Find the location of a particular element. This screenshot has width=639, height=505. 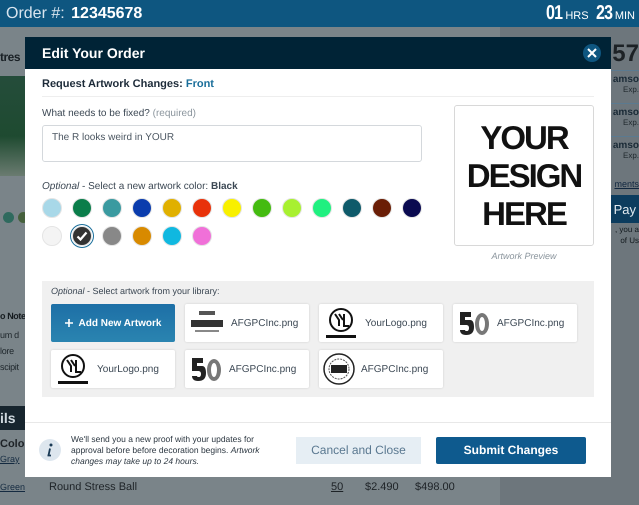

plus-icon is located at coordinates (68, 323).